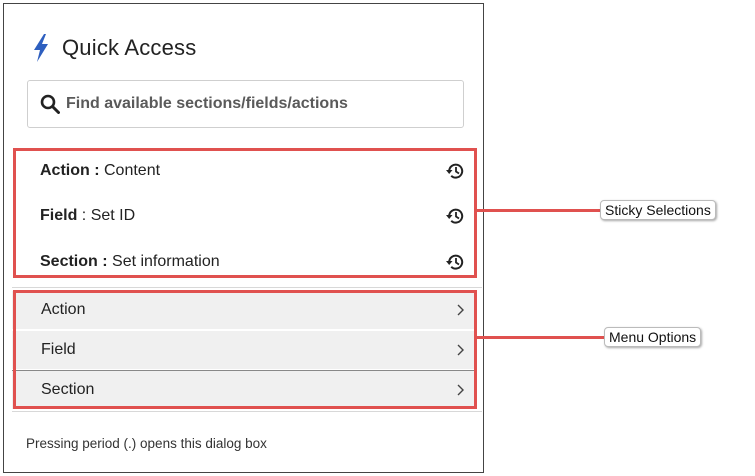 Image resolution: width=755 pixels, height=476 pixels. Describe the element at coordinates (41, 48) in the screenshot. I see `lightning-bolt-icon` at that location.